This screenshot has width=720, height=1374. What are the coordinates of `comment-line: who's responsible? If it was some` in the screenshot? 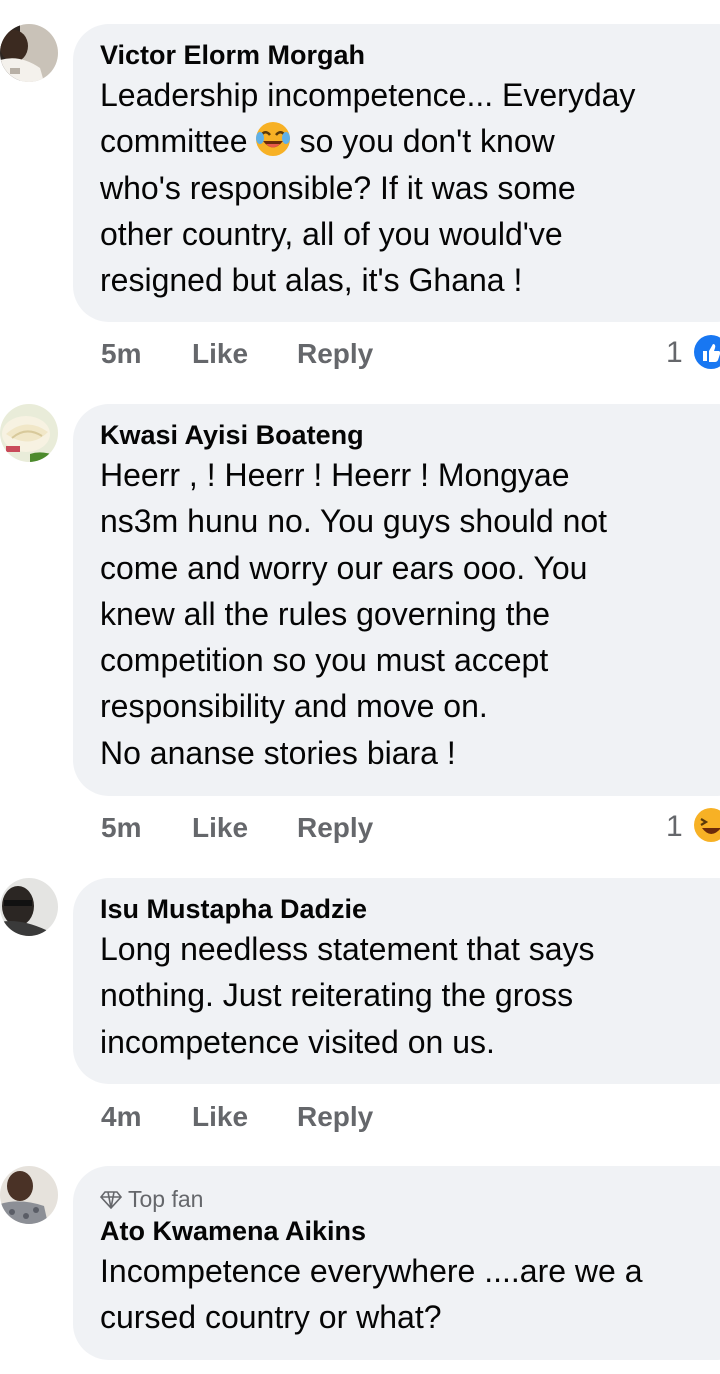 It's located at (338, 187).